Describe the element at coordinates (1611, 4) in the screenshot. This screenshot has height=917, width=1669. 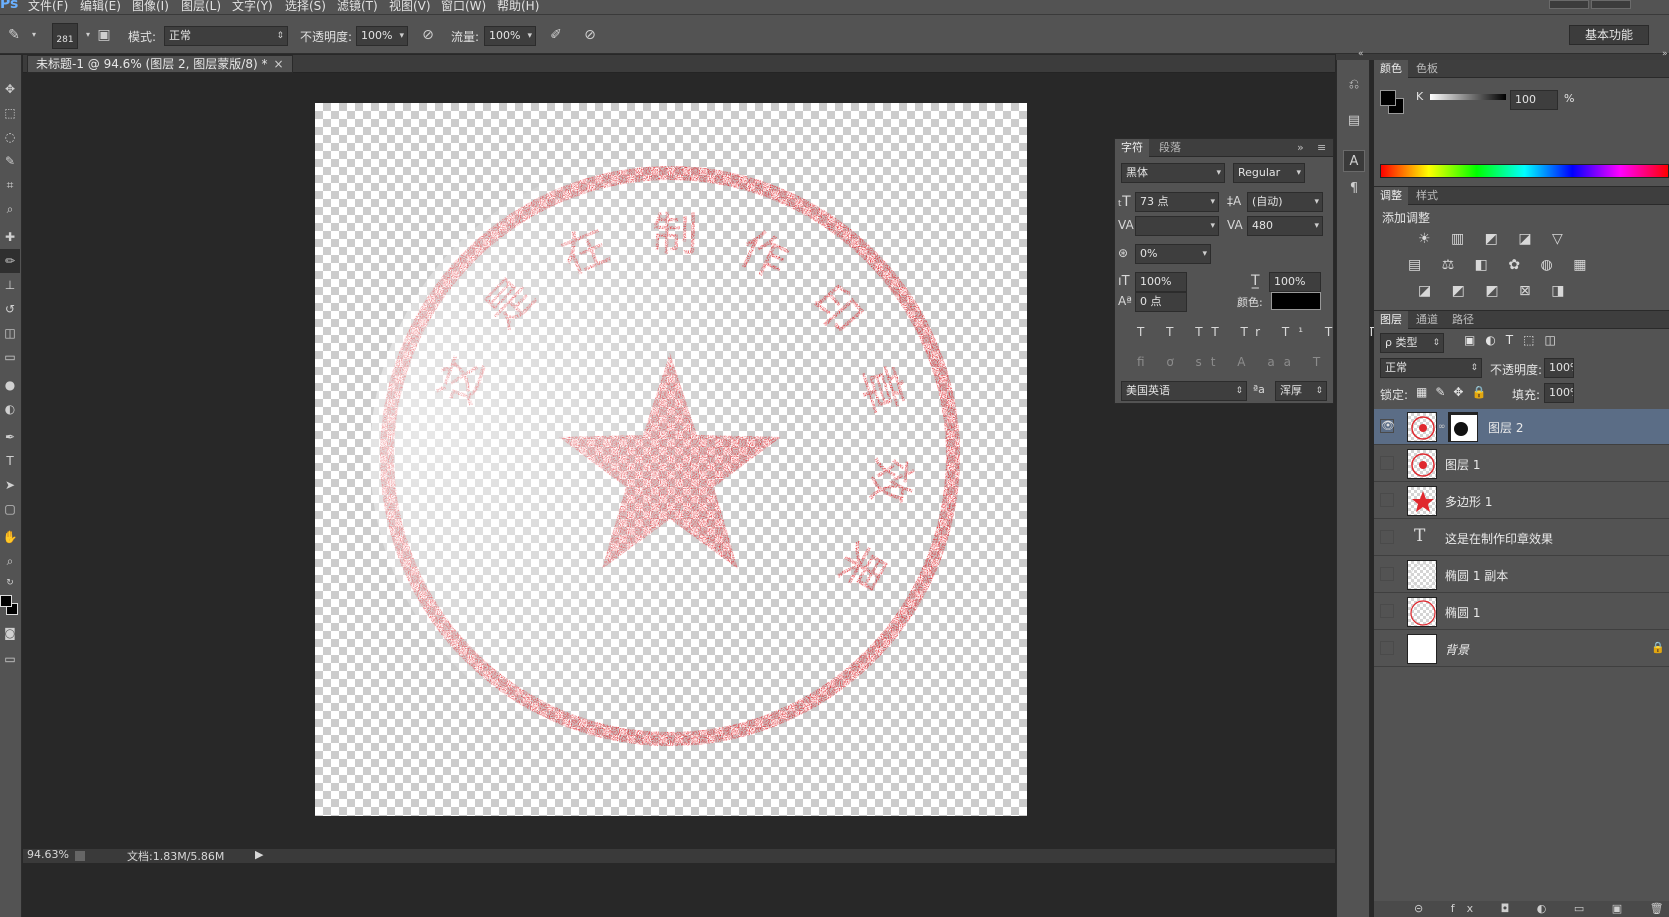
I see `maximize-button` at that location.